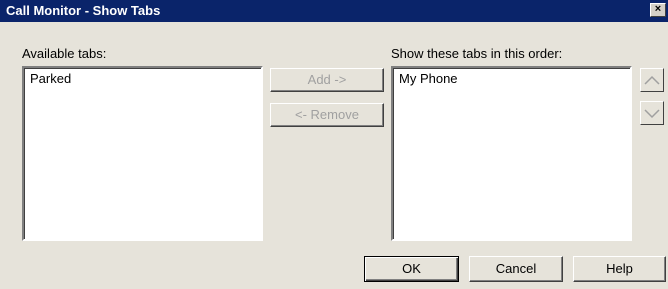 The width and height of the screenshot is (668, 289). What do you see at coordinates (411, 269) in the screenshot?
I see `ok-button: OK` at bounding box center [411, 269].